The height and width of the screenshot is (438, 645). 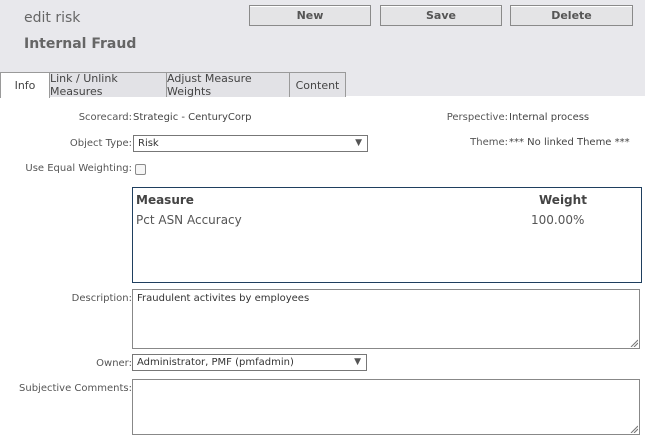 What do you see at coordinates (165, 200) in the screenshot?
I see `measure-column-header: Measure` at bounding box center [165, 200].